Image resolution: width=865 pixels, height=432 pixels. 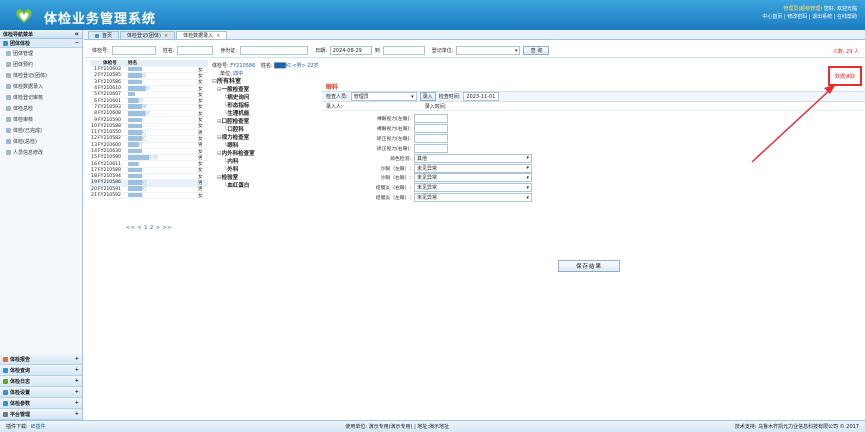 What do you see at coordinates (195, 50) in the screenshot?
I see `name-input` at bounding box center [195, 50].